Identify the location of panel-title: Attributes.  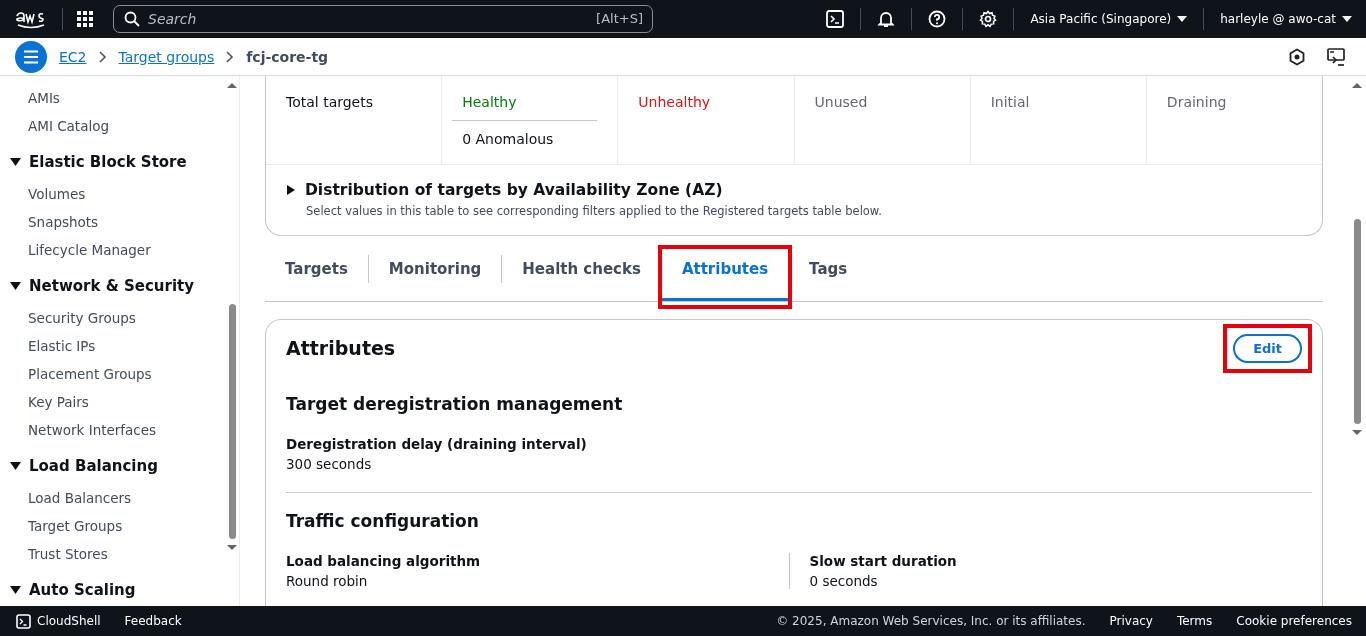
(341, 348).